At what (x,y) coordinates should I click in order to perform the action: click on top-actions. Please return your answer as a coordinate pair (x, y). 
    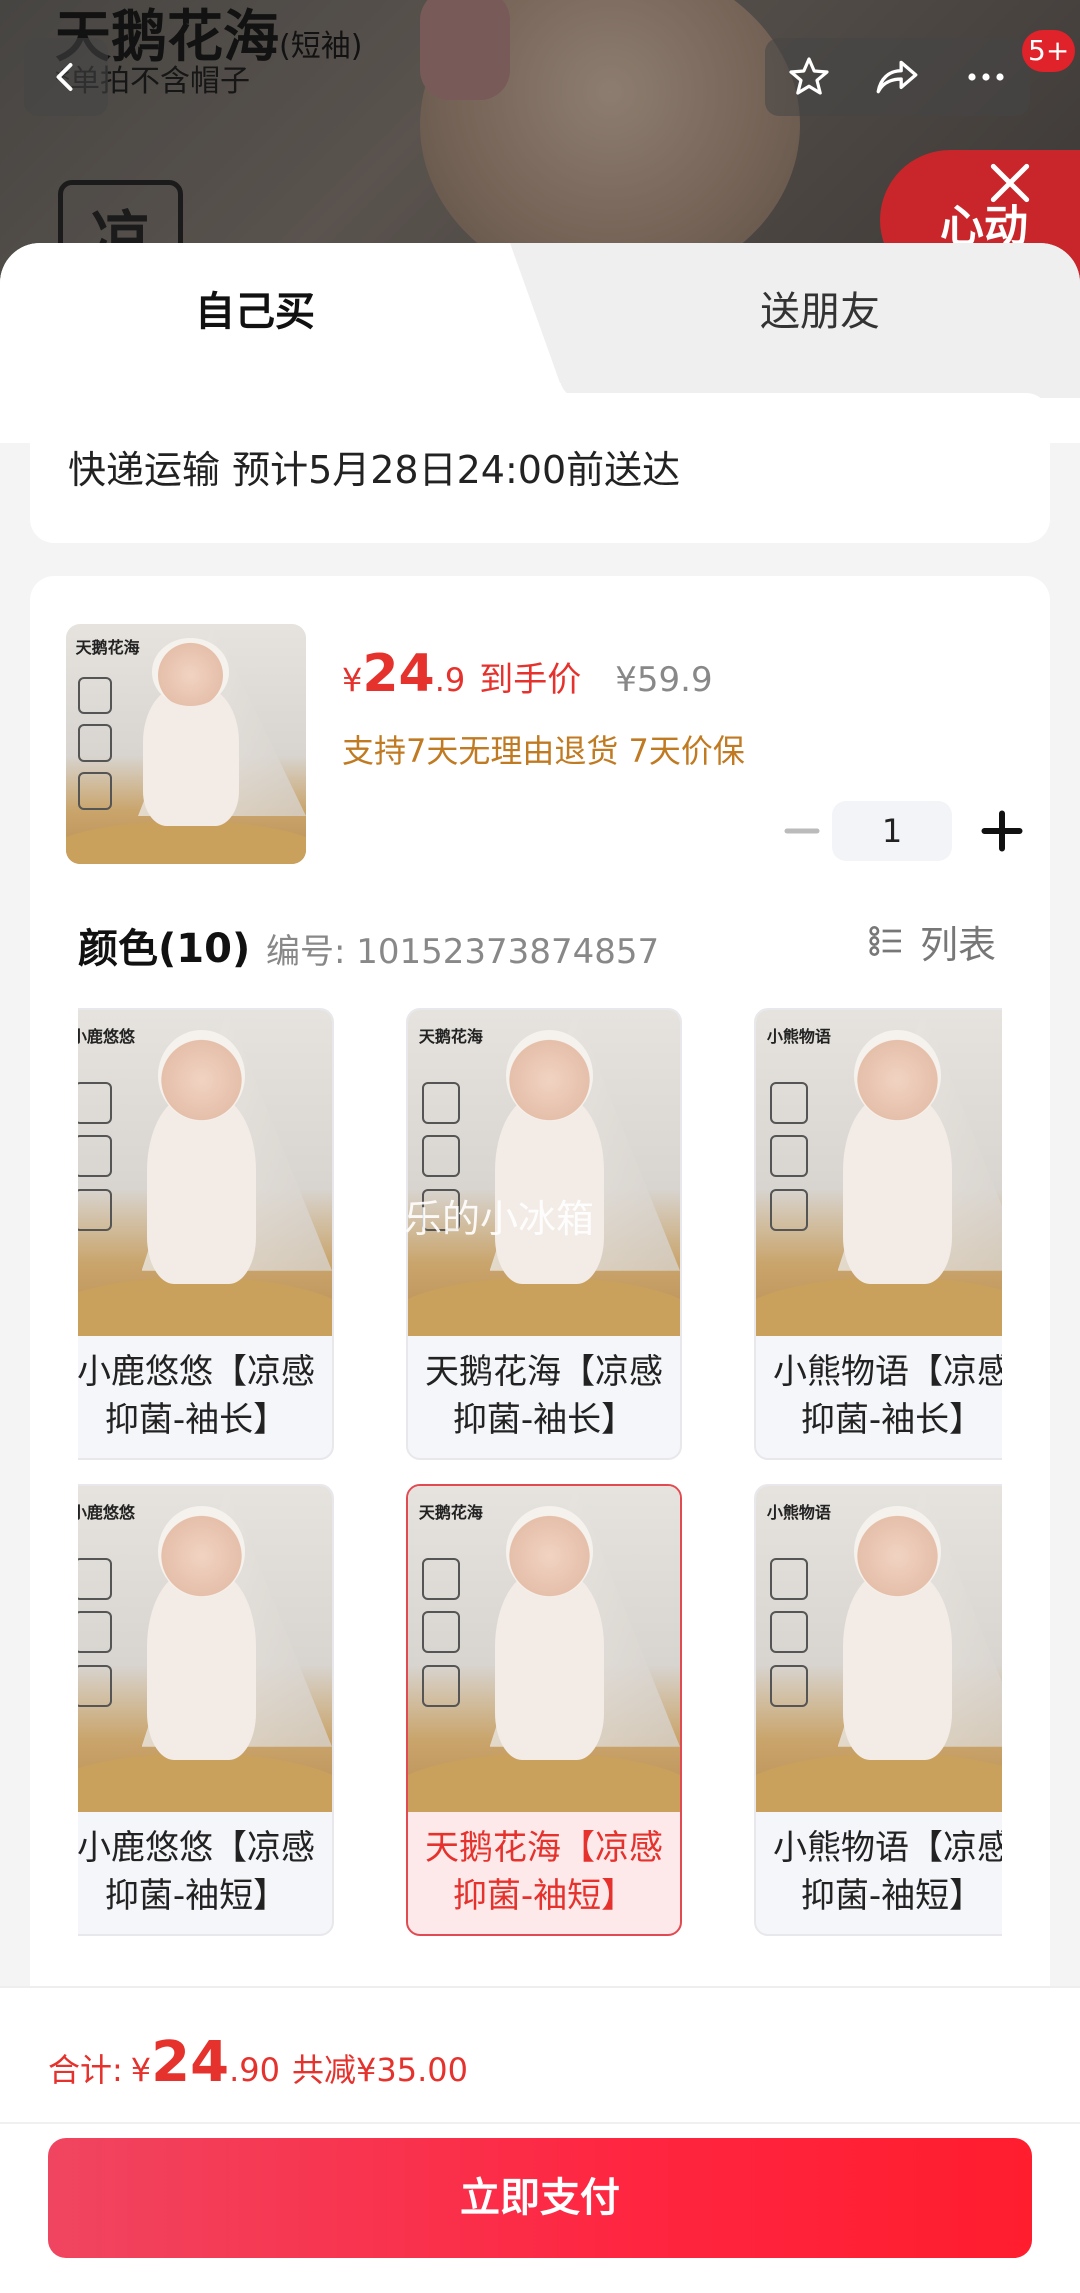
    Looking at the image, I should click on (897, 77).